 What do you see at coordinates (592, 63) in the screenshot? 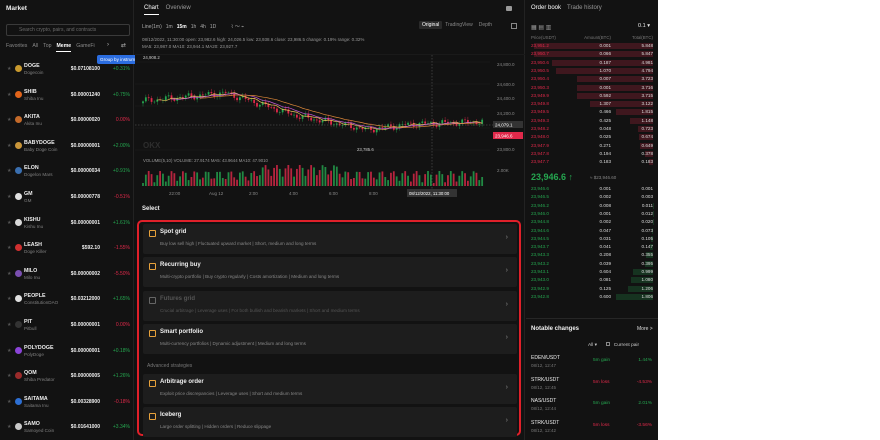
I see `asks-row: 23,950.6 0.187 4.981` at bounding box center [592, 63].